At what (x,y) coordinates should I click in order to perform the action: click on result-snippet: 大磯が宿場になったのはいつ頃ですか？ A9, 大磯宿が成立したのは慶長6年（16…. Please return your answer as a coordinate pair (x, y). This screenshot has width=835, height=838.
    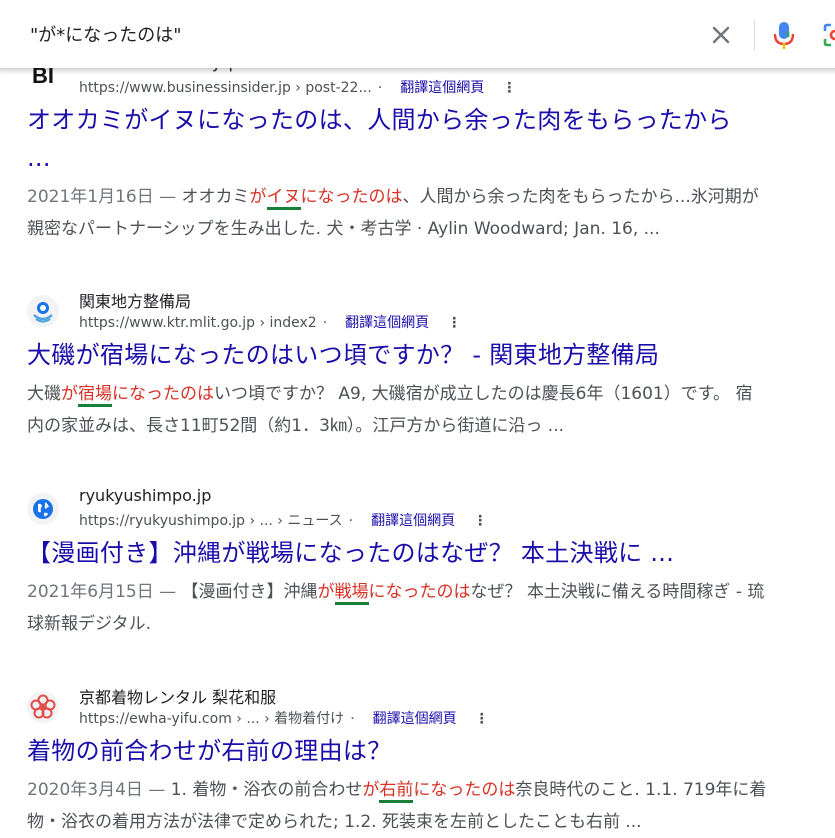
    Looking at the image, I should click on (390, 410).